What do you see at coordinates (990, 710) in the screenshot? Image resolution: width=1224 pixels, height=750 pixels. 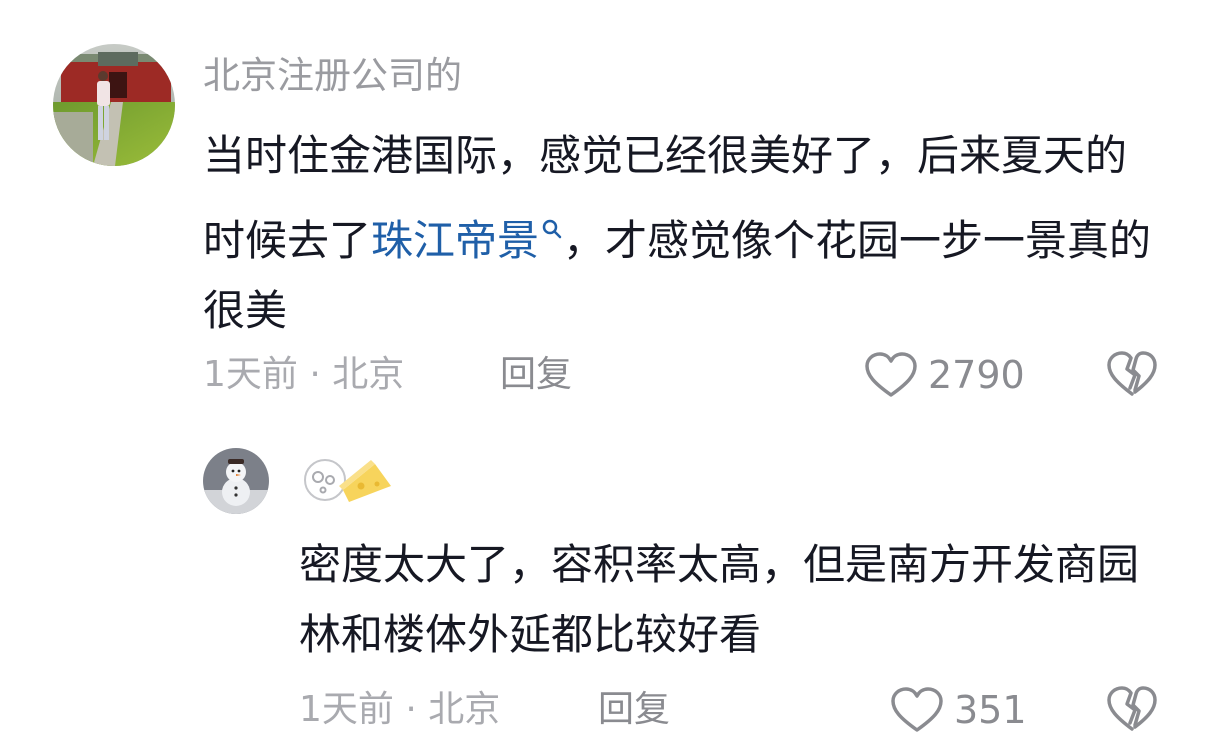 I see `reply-like-count: 351` at bounding box center [990, 710].